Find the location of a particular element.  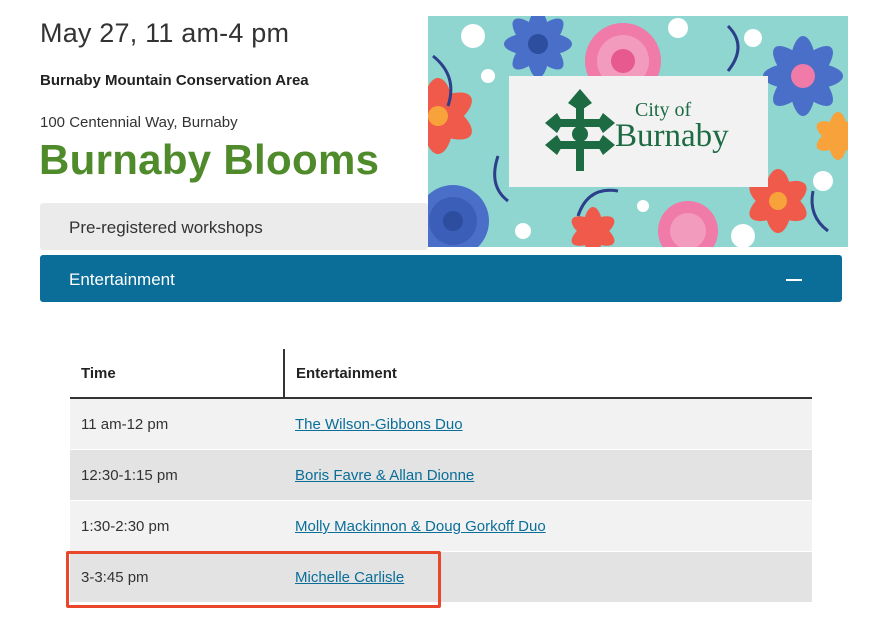

accordion-label: Pre-registered workshops is located at coordinates (166, 227).